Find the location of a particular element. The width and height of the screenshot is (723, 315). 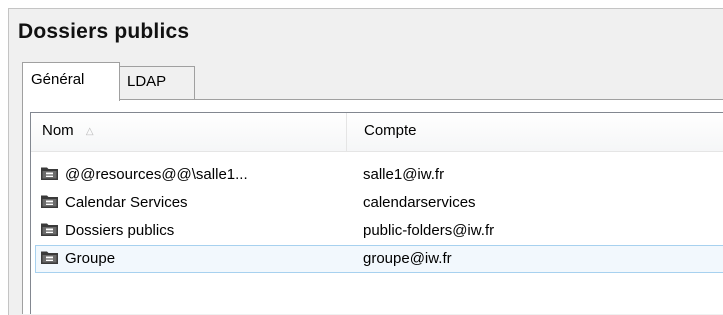

list-row: @@resources@@\salle1... salle1@iw.fr is located at coordinates (379, 175).